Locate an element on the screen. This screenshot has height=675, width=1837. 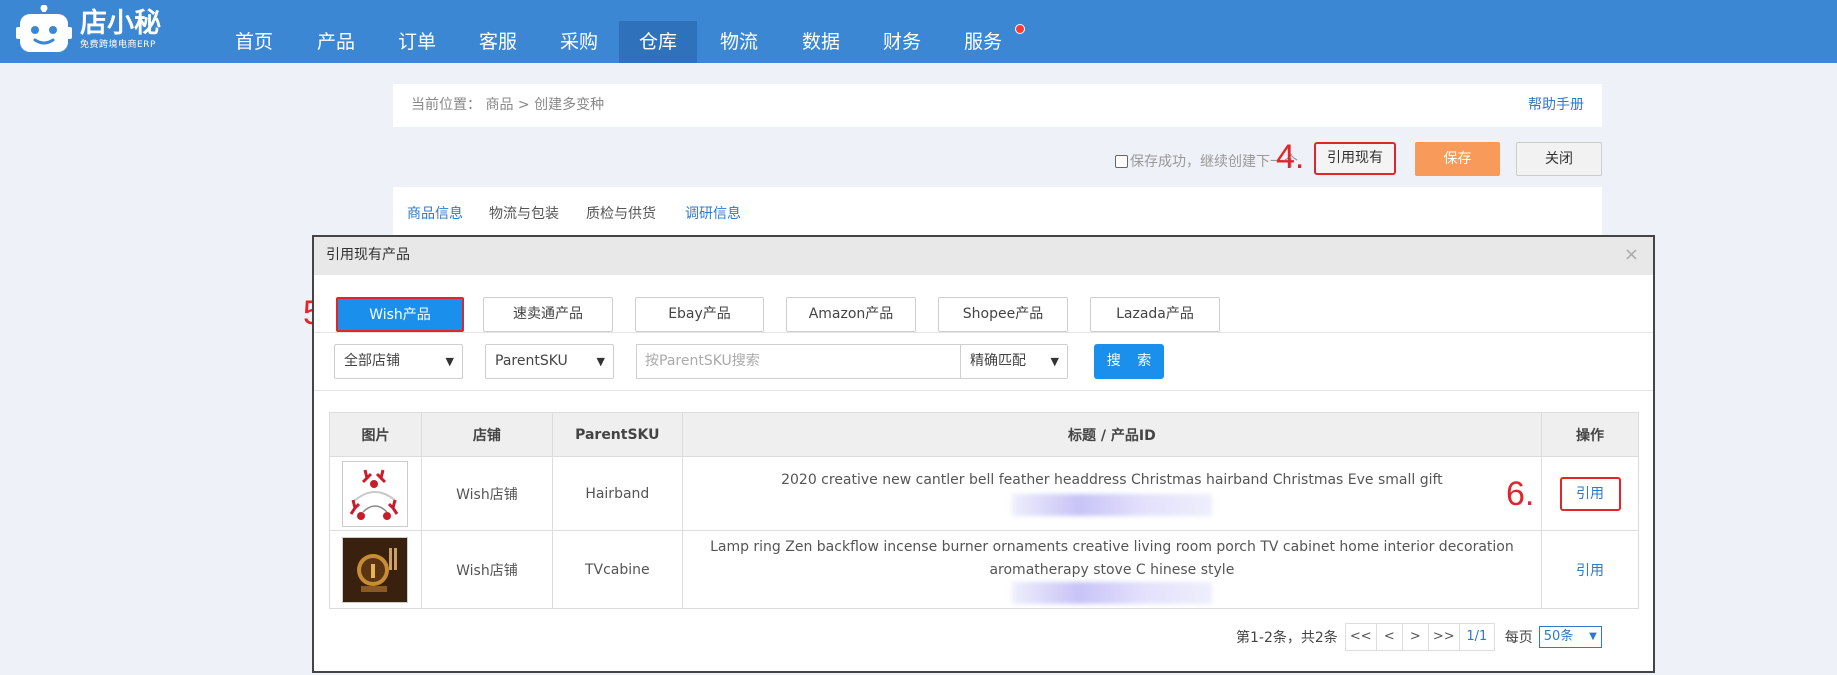
match-select-value: 精确匹配 is located at coordinates (998, 361).